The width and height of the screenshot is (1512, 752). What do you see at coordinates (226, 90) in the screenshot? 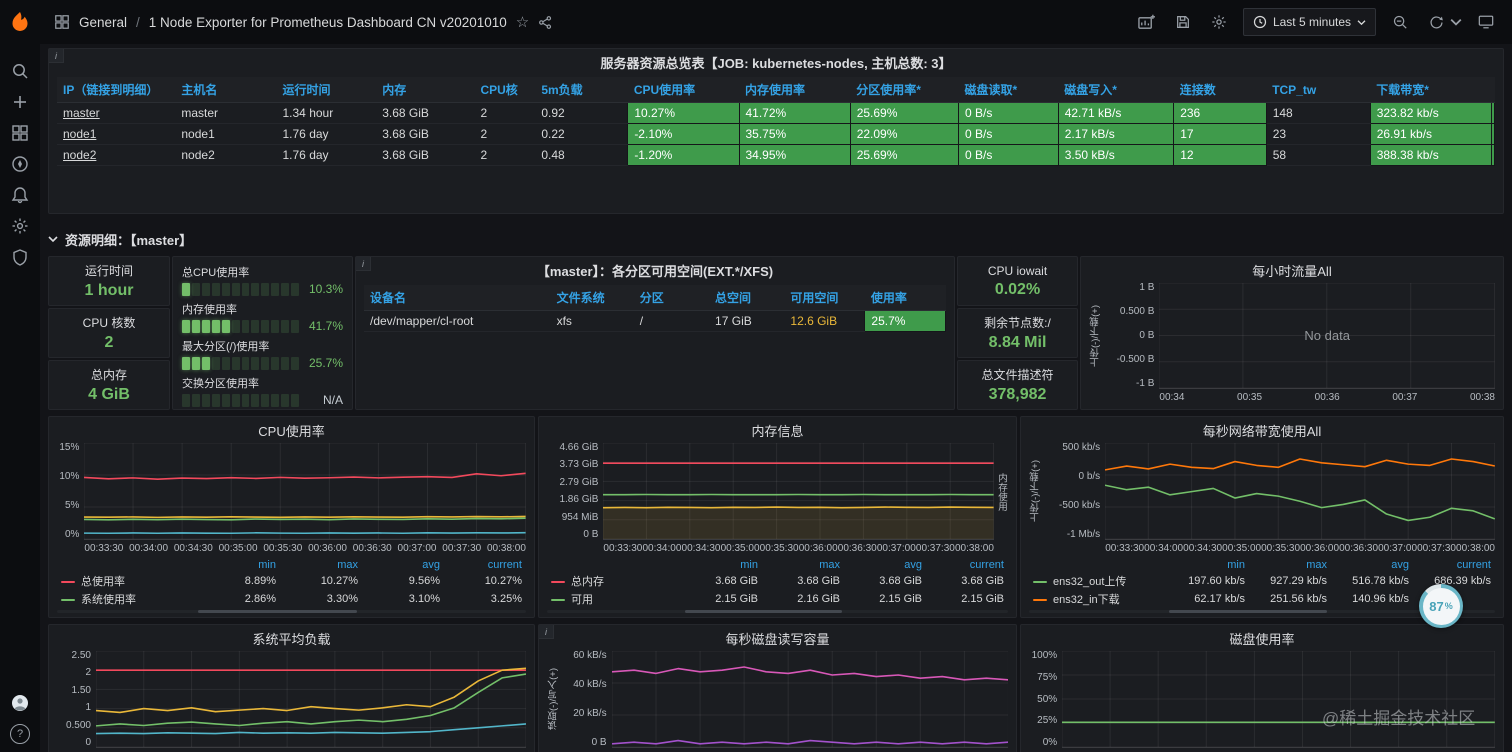
I see `column-header: 主机名` at bounding box center [226, 90].